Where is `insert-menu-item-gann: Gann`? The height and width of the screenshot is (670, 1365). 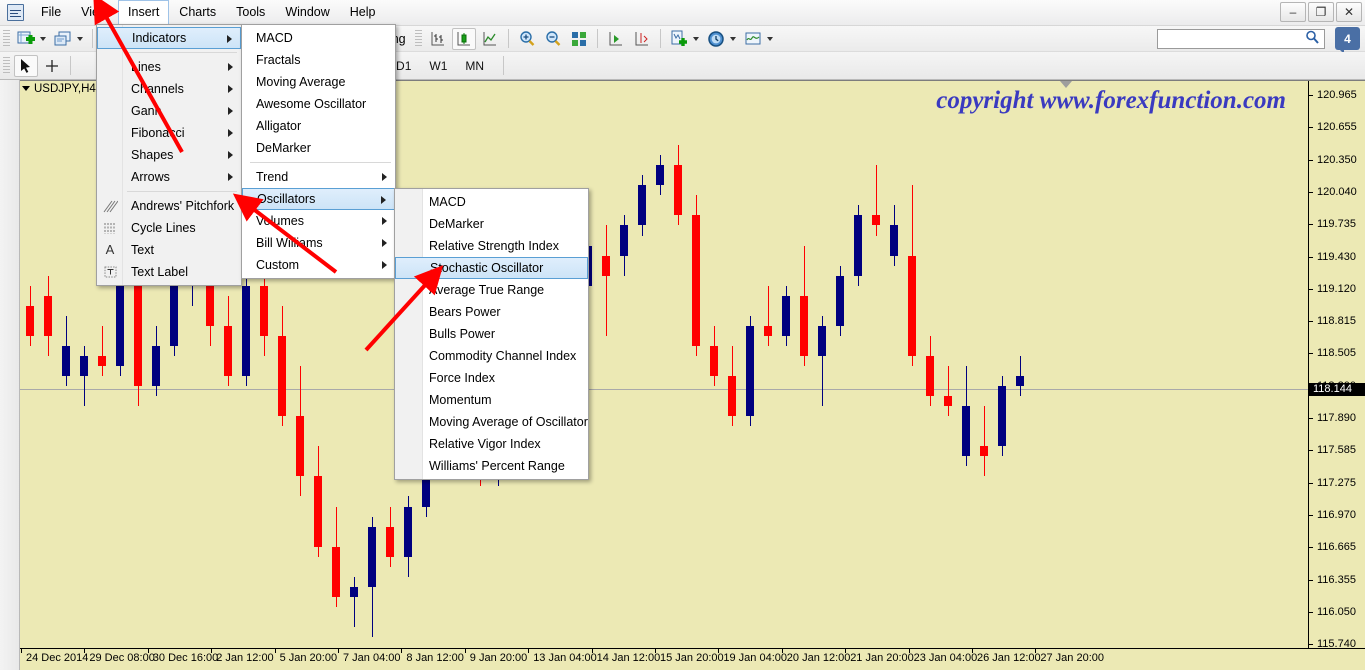 insert-menu-item-gann: Gann is located at coordinates (169, 111).